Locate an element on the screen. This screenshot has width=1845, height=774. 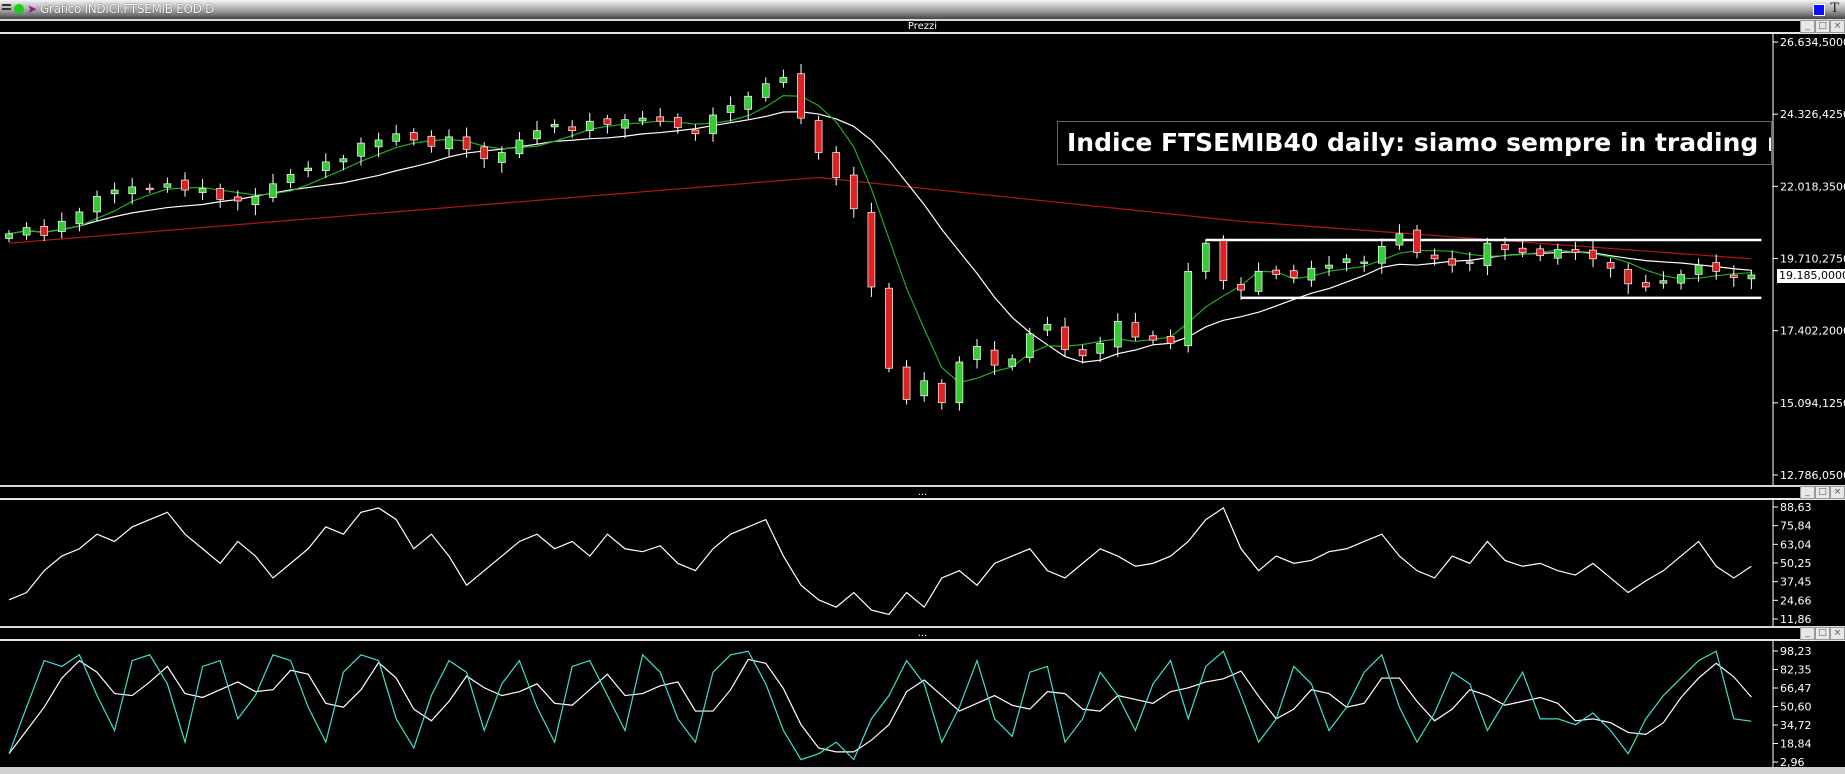
stoch-panel-header: ... _ □ × is located at coordinates (922, 633).